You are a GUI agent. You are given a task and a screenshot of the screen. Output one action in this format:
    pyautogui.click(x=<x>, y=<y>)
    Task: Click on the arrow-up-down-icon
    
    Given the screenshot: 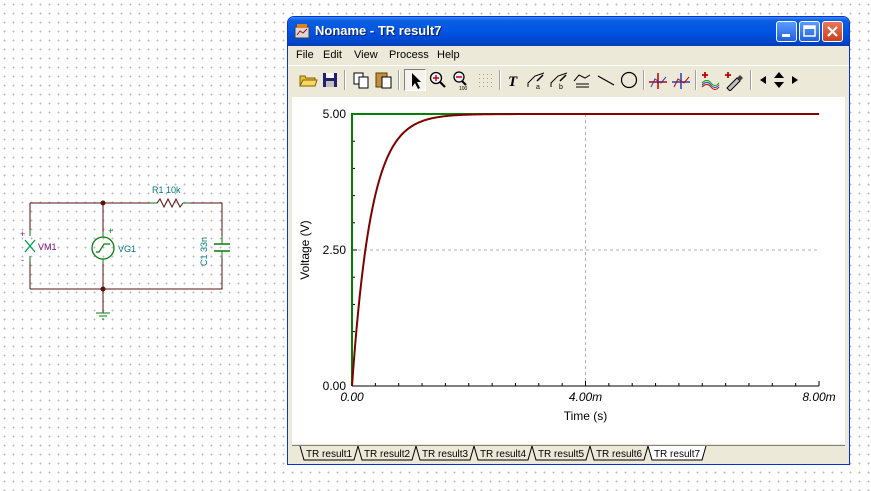 What is the action you would take?
    pyautogui.click(x=779, y=80)
    